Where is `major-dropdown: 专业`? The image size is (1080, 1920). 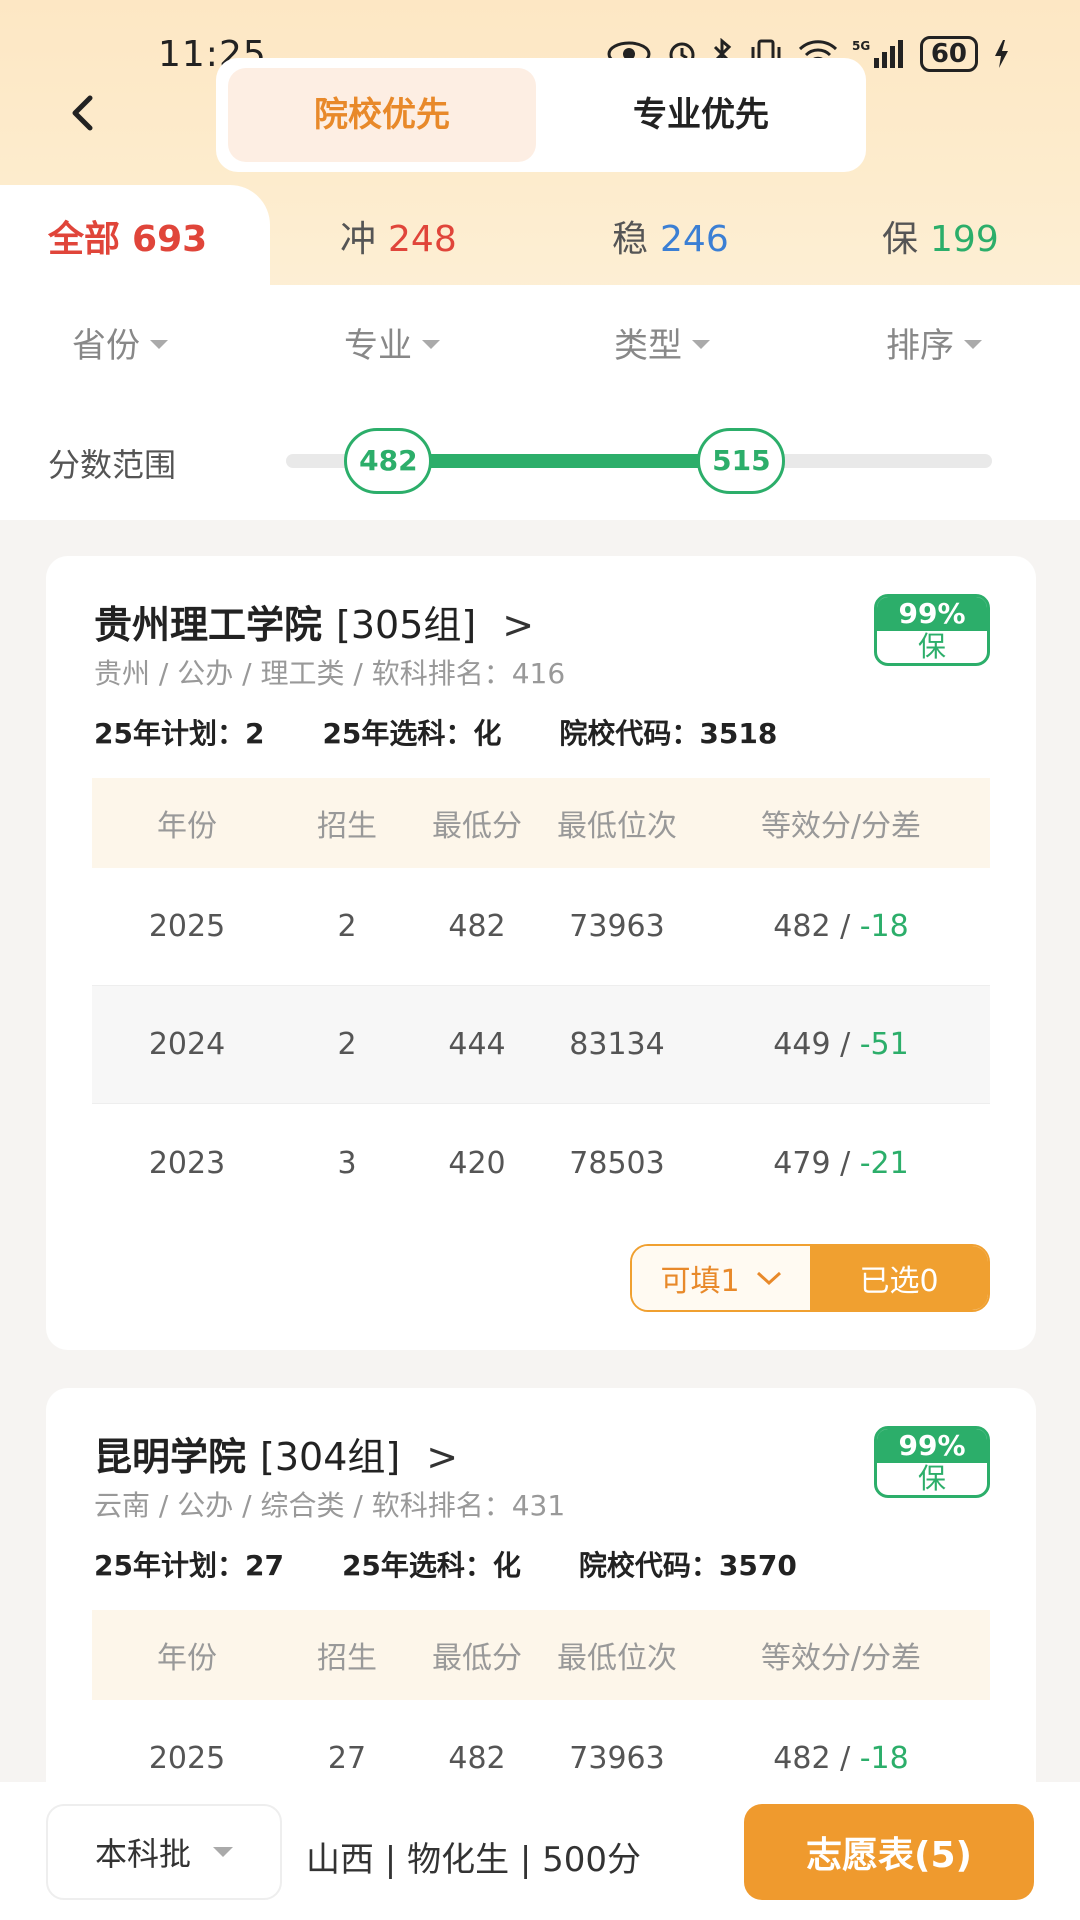 major-dropdown: 专业 is located at coordinates (392, 342).